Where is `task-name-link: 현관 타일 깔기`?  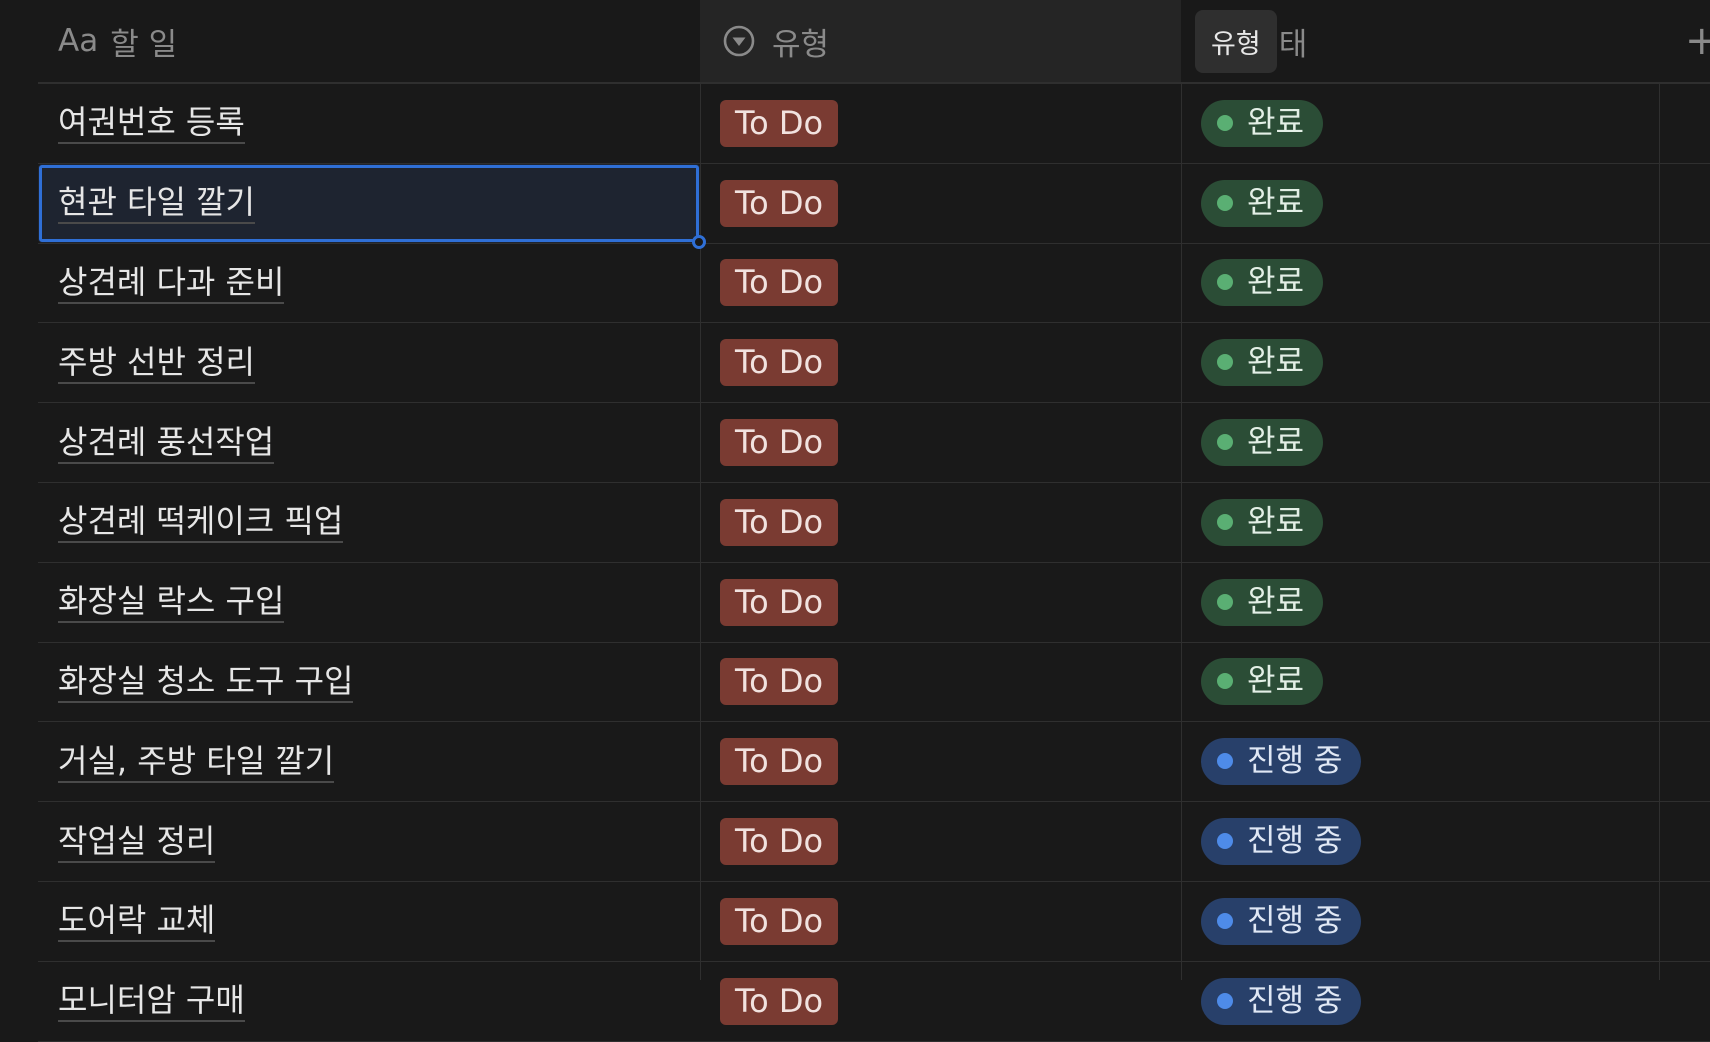
task-name-link: 현관 타일 깔기 is located at coordinates (156, 203).